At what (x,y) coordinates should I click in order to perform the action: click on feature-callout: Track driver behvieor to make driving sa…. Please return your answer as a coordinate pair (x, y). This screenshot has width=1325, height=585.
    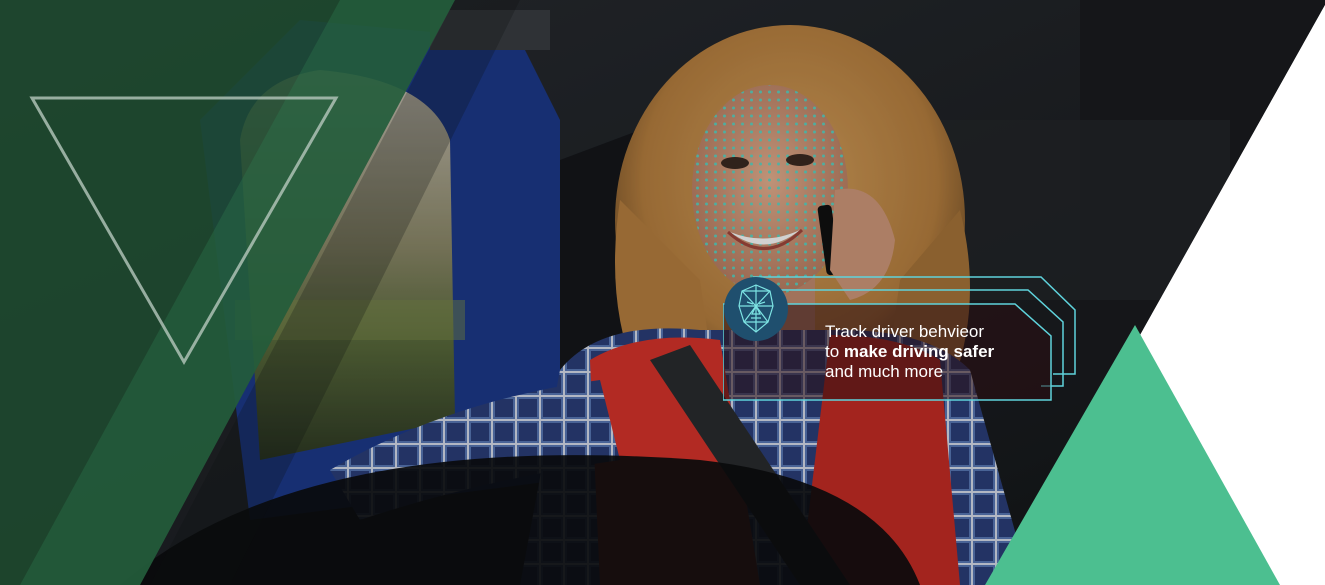
    Looking at the image, I should click on (903, 341).